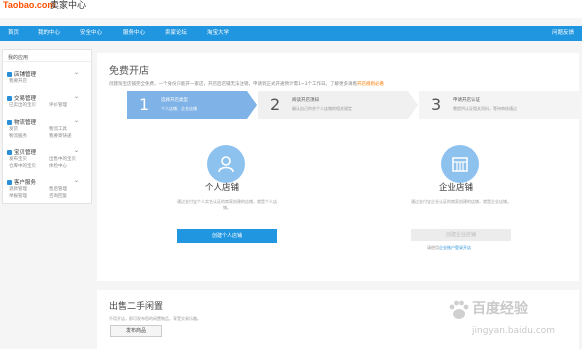 The height and width of the screenshot is (349, 582). I want to click on trade-icon, so click(9, 98).